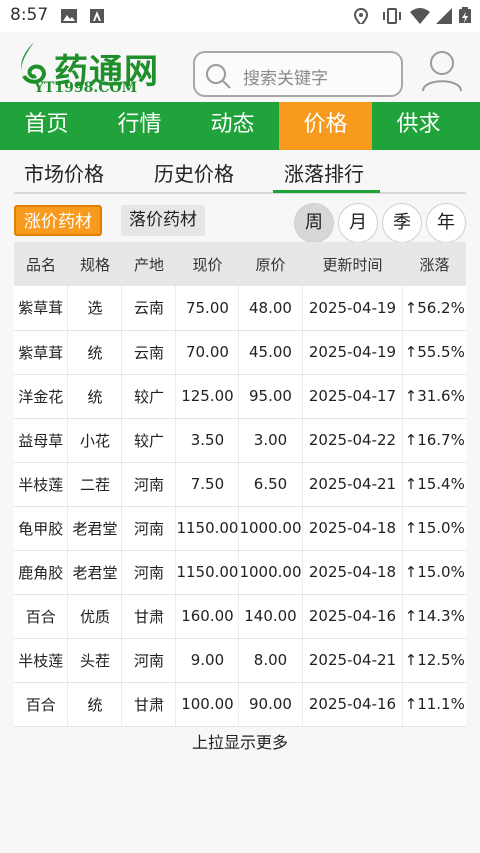 This screenshot has height=853, width=480. What do you see at coordinates (353, 440) in the screenshot?
I see `cell-update-time: 2025-04-22` at bounding box center [353, 440].